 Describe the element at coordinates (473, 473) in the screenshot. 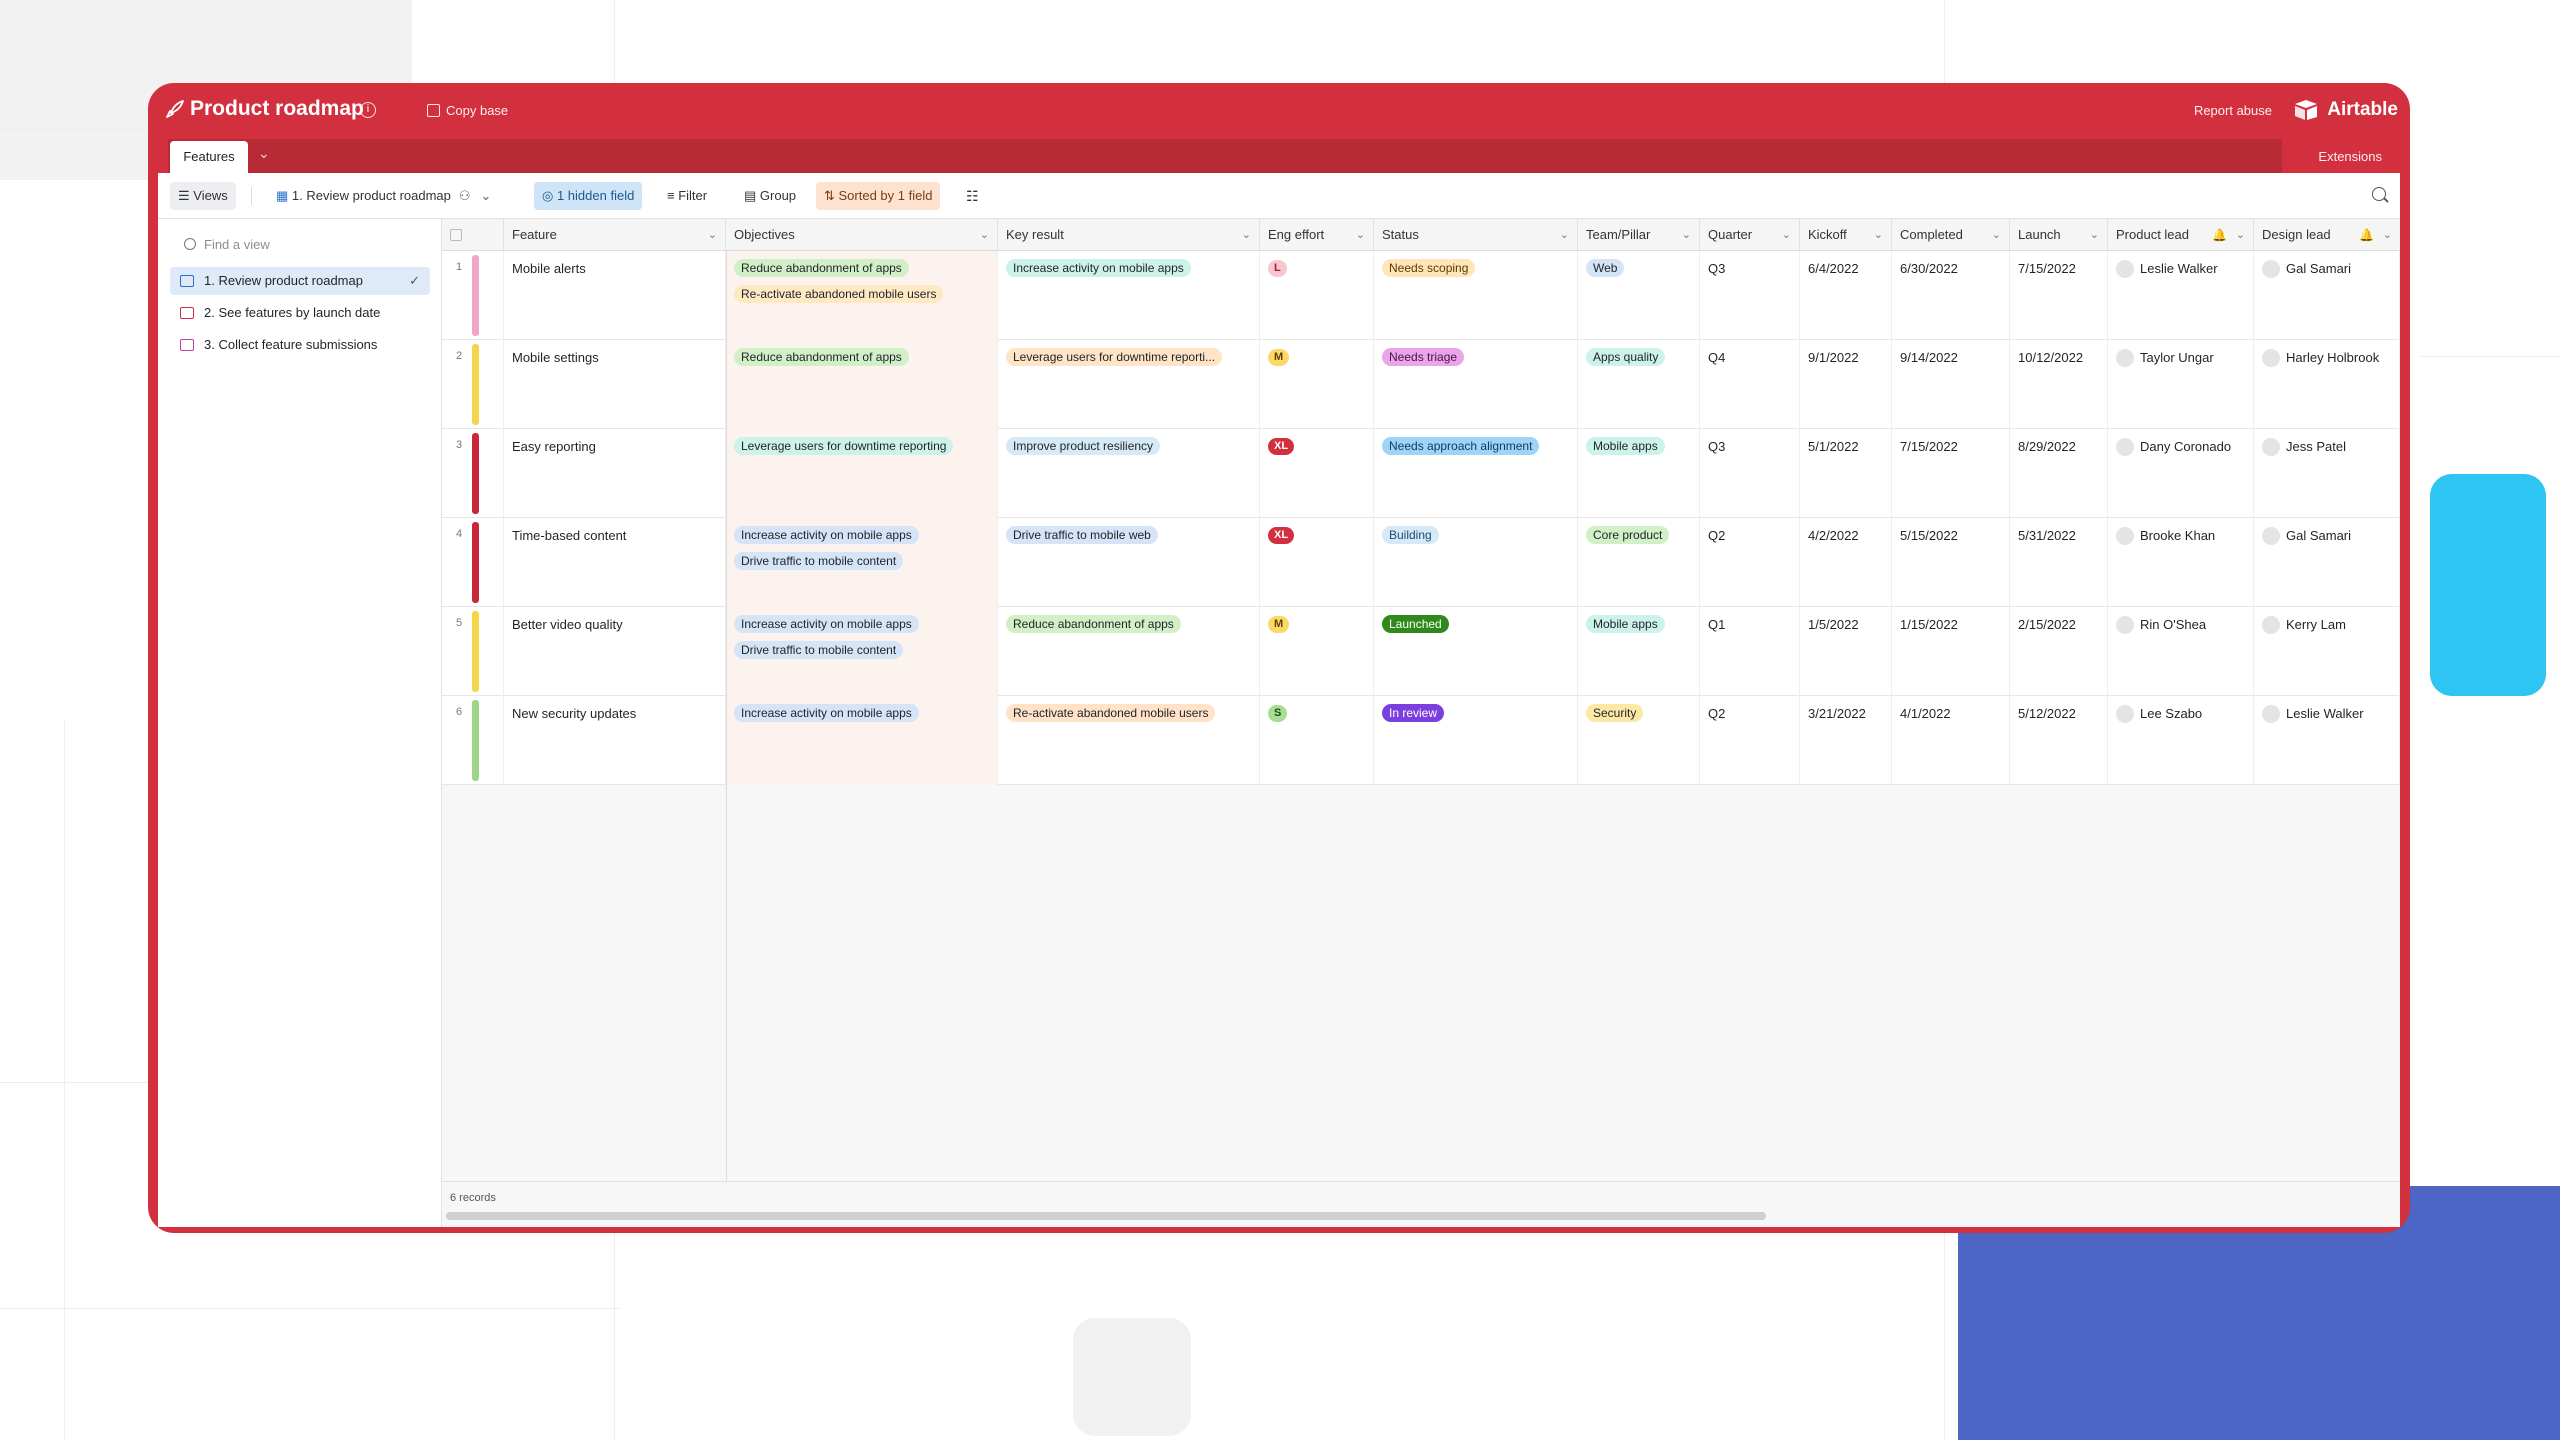

I see `cell-n: 3` at that location.